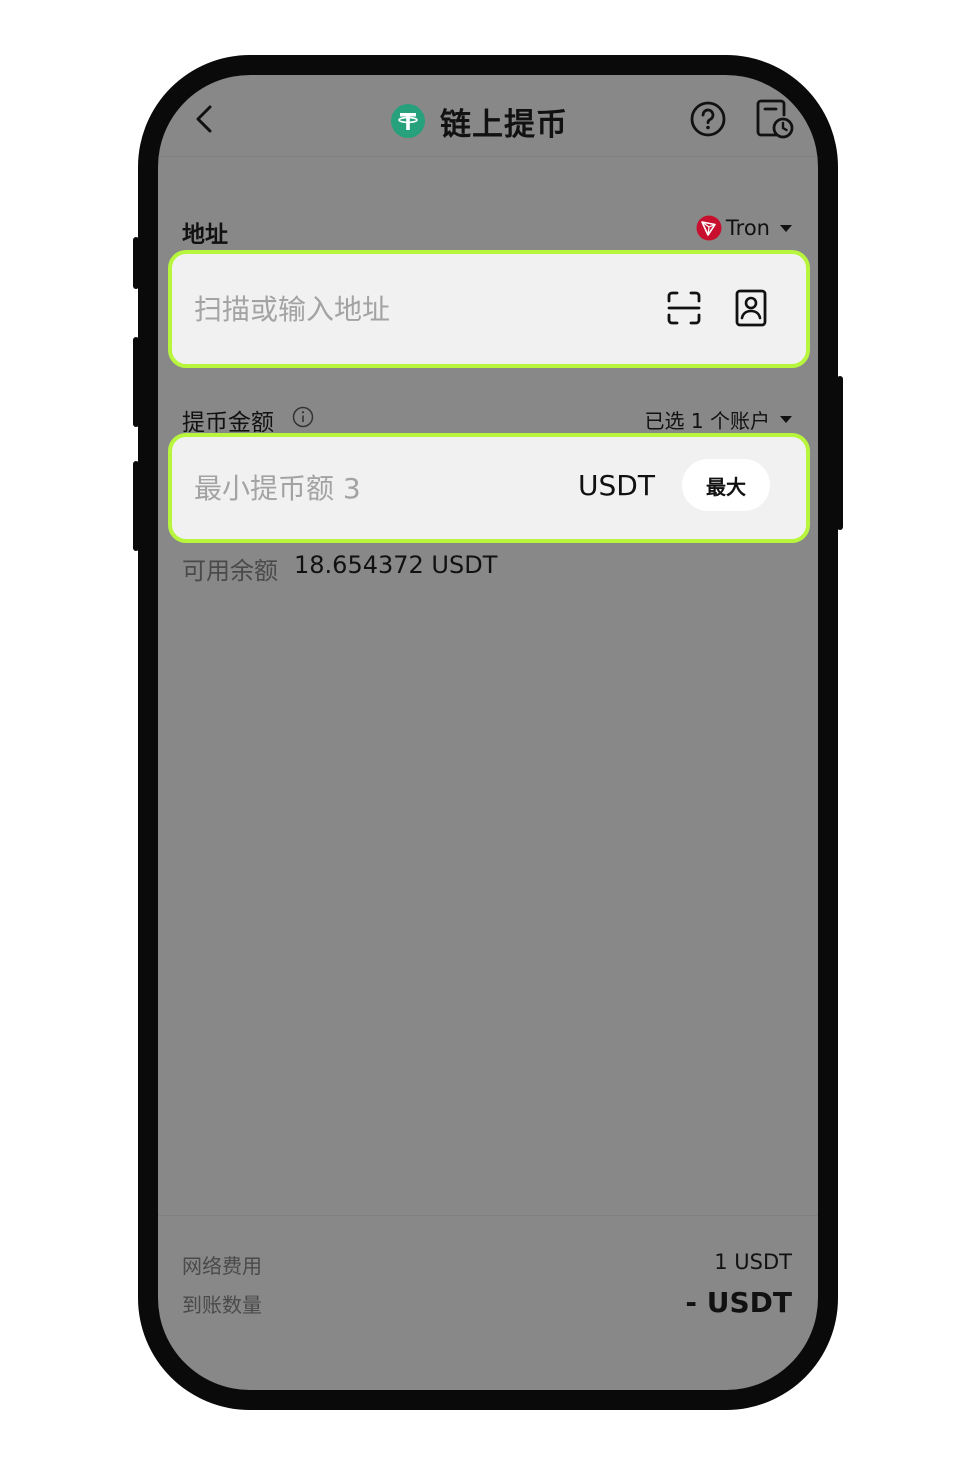 The width and height of the screenshot is (976, 1464). Describe the element at coordinates (228, 423) in the screenshot. I see `amount-label: 提币金额` at that location.